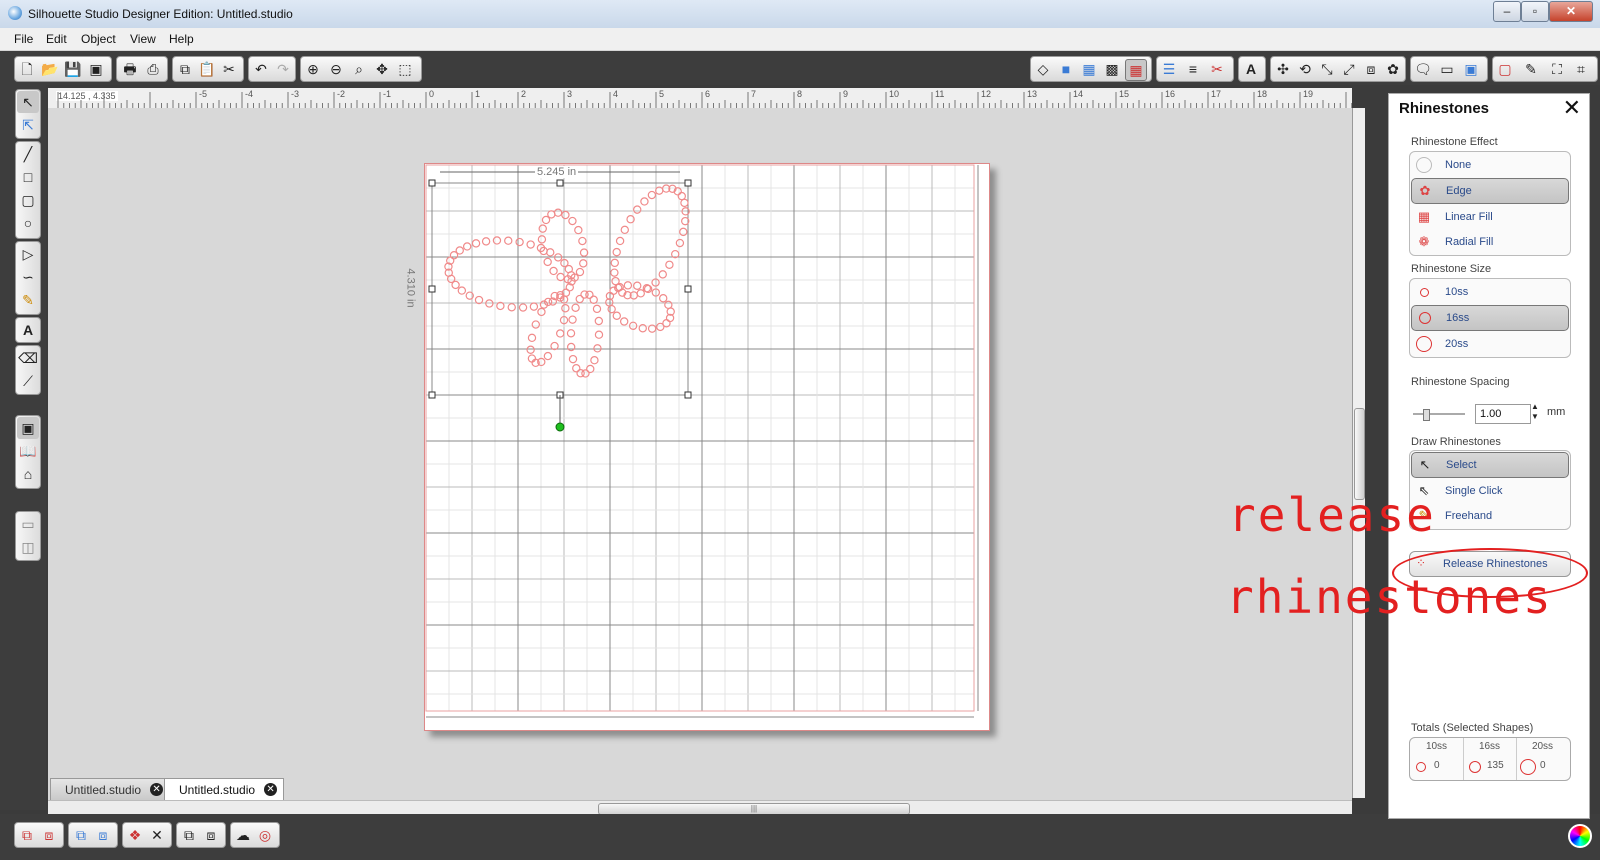 The width and height of the screenshot is (1600, 860). What do you see at coordinates (700, 807) in the screenshot?
I see `horizontal-scrollbar: |||` at bounding box center [700, 807].